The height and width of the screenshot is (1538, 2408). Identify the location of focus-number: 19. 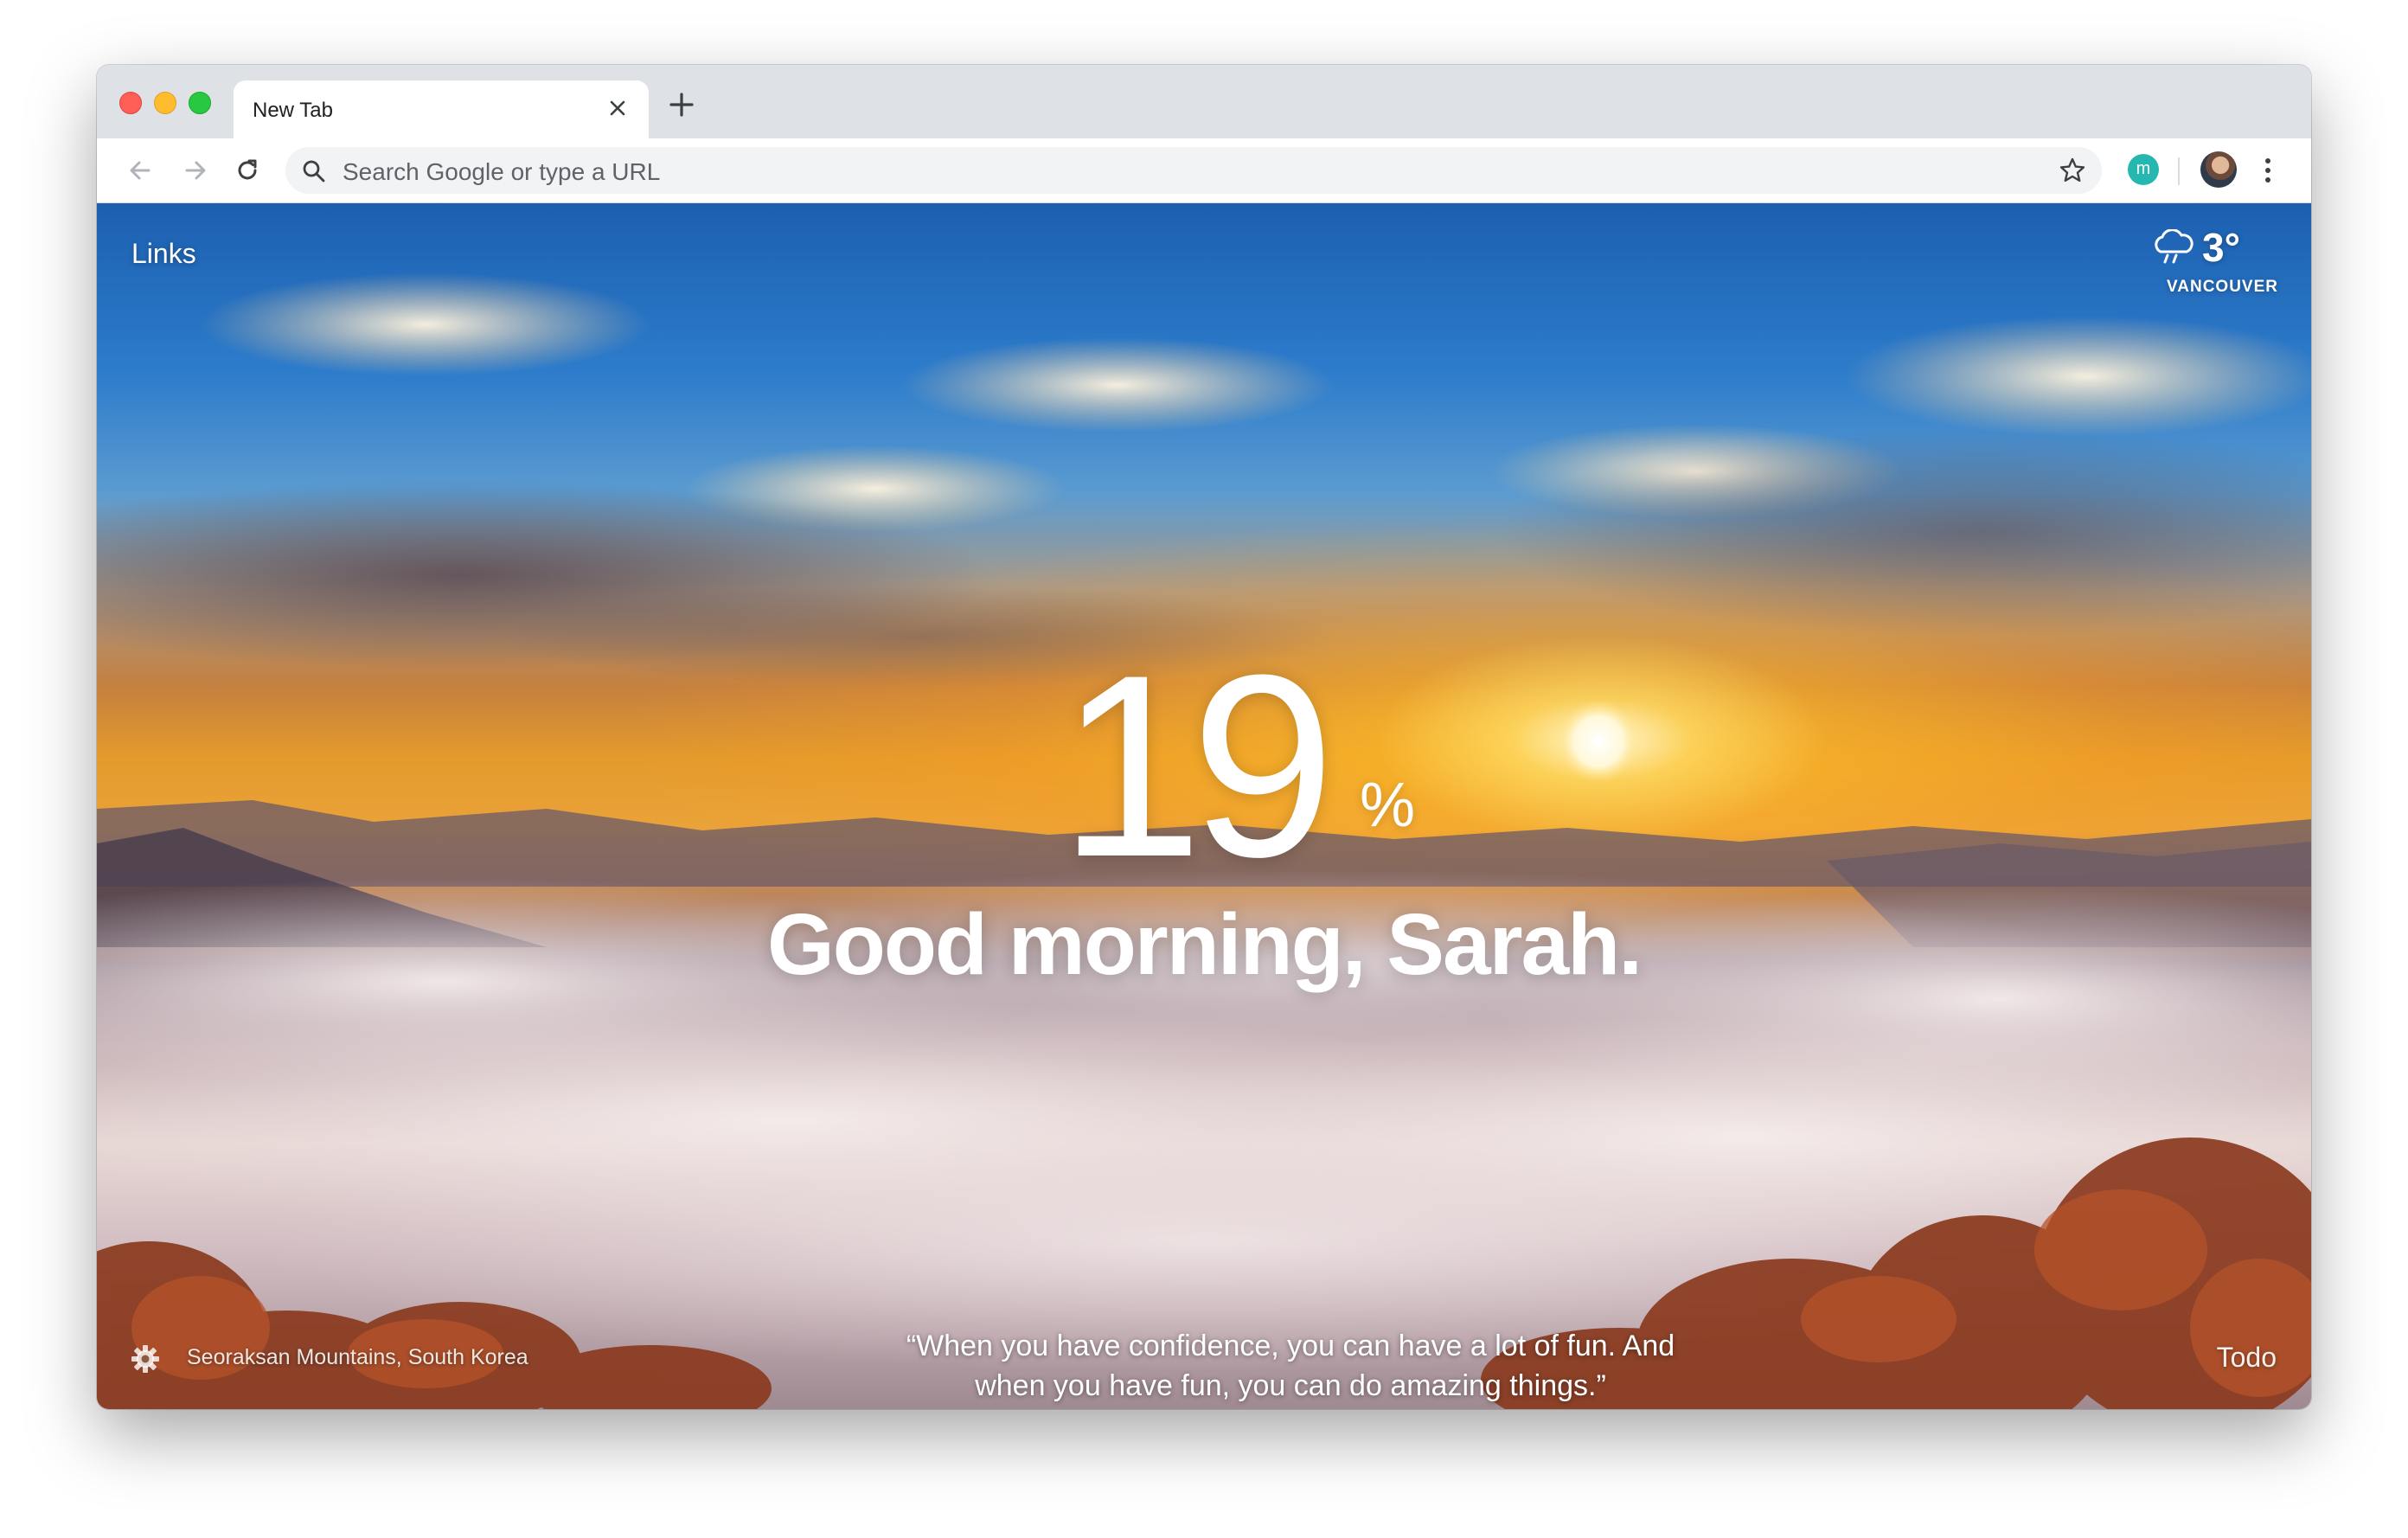
(1197, 766).